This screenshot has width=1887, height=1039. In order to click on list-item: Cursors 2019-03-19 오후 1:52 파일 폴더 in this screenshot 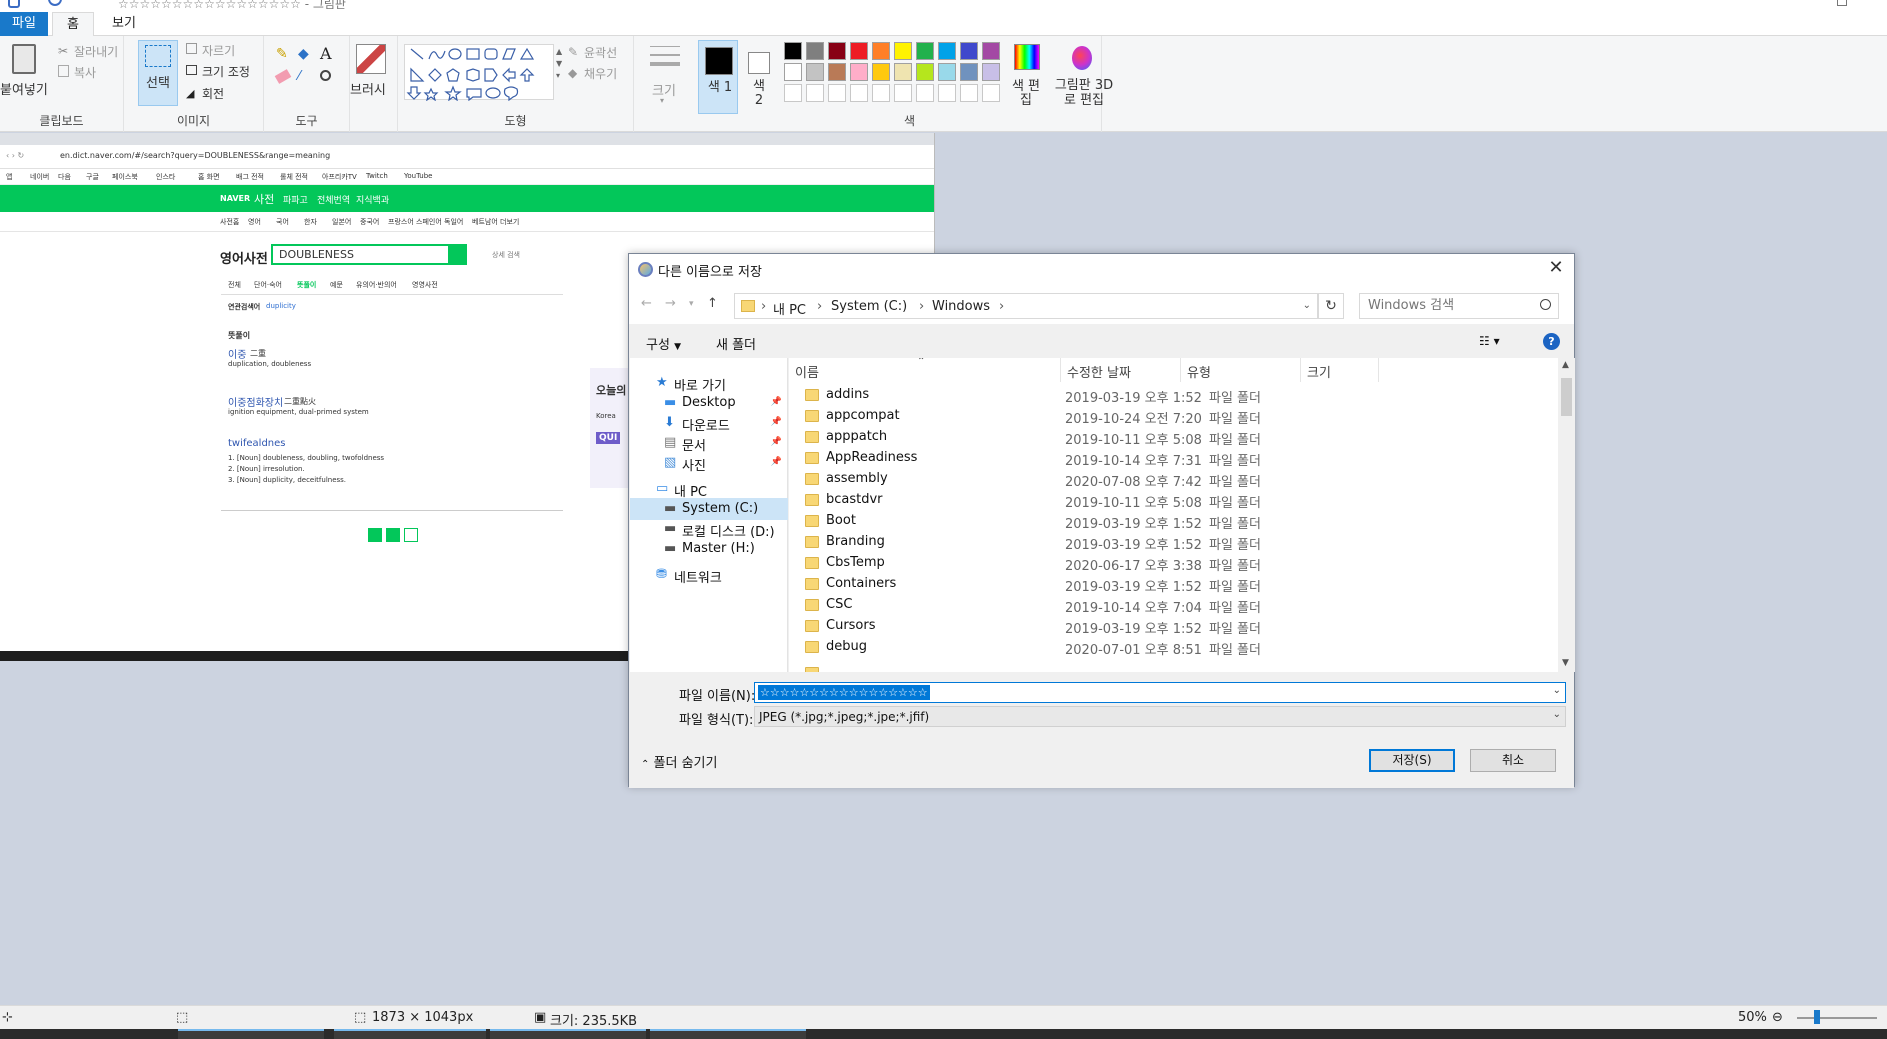, I will do `click(1164, 626)`.